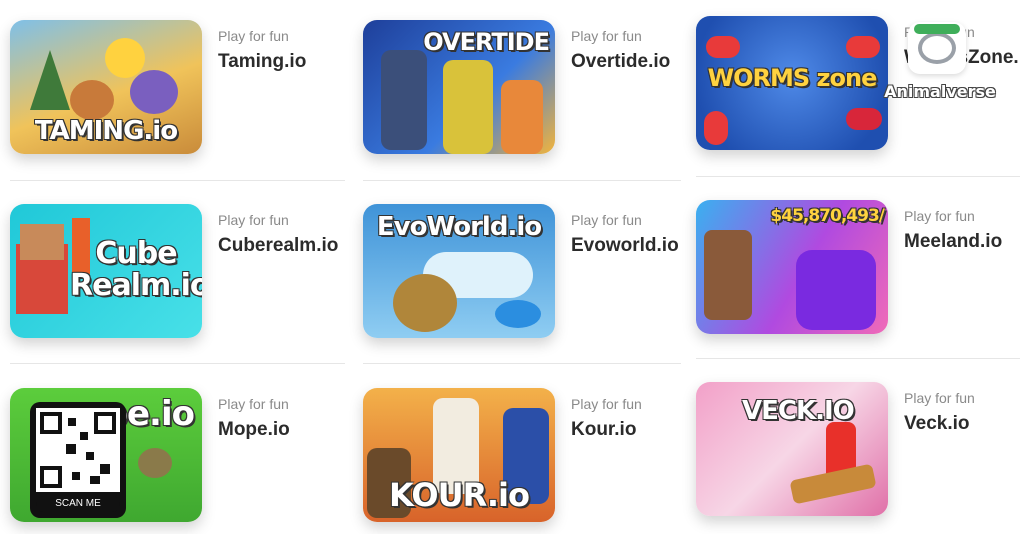 This screenshot has width=1020, height=534. I want to click on watermark-text: Animalverse, so click(940, 91).